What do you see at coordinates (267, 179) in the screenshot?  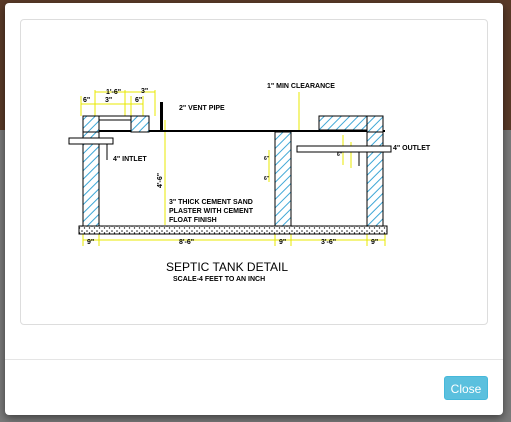 I see `dim-small-2: 6"` at bounding box center [267, 179].